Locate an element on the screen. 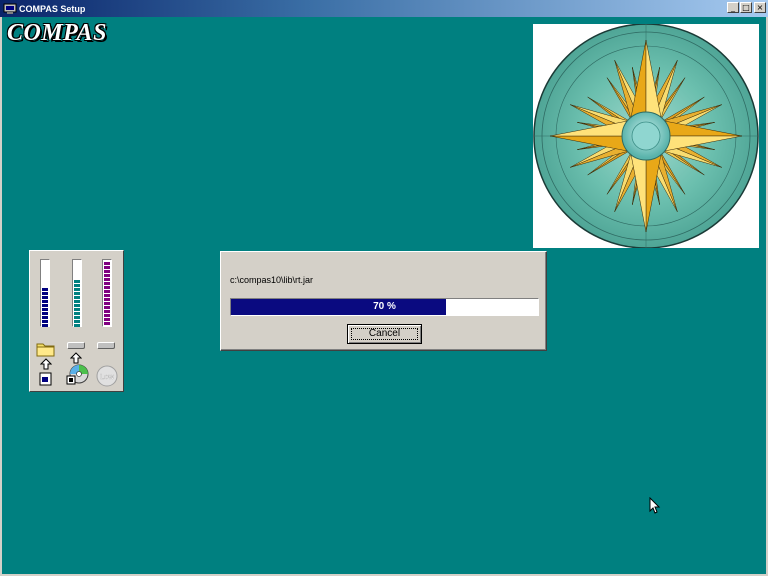  compass-rose-image is located at coordinates (646, 136).